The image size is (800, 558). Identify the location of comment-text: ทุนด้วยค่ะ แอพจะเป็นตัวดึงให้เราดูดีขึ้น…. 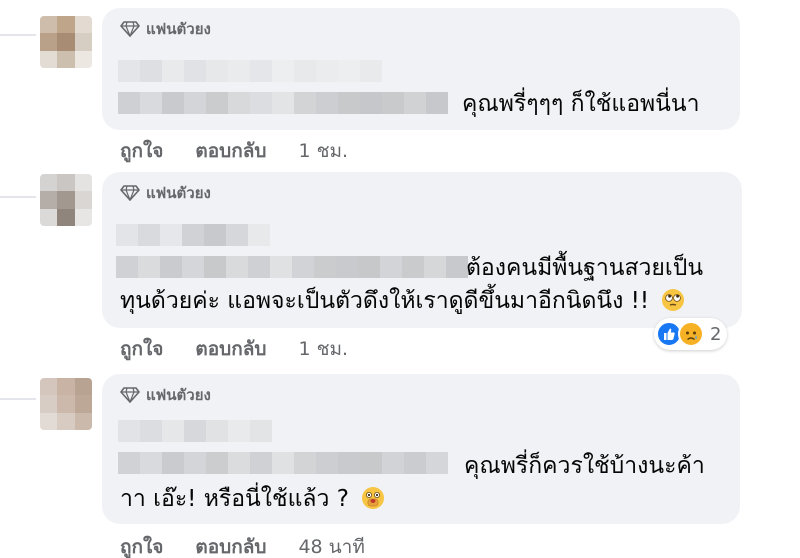
(402, 301).